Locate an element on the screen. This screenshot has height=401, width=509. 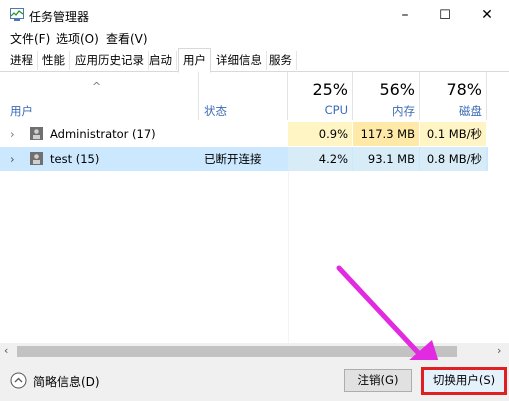
window-title: 任务管理器 is located at coordinates (59, 17).